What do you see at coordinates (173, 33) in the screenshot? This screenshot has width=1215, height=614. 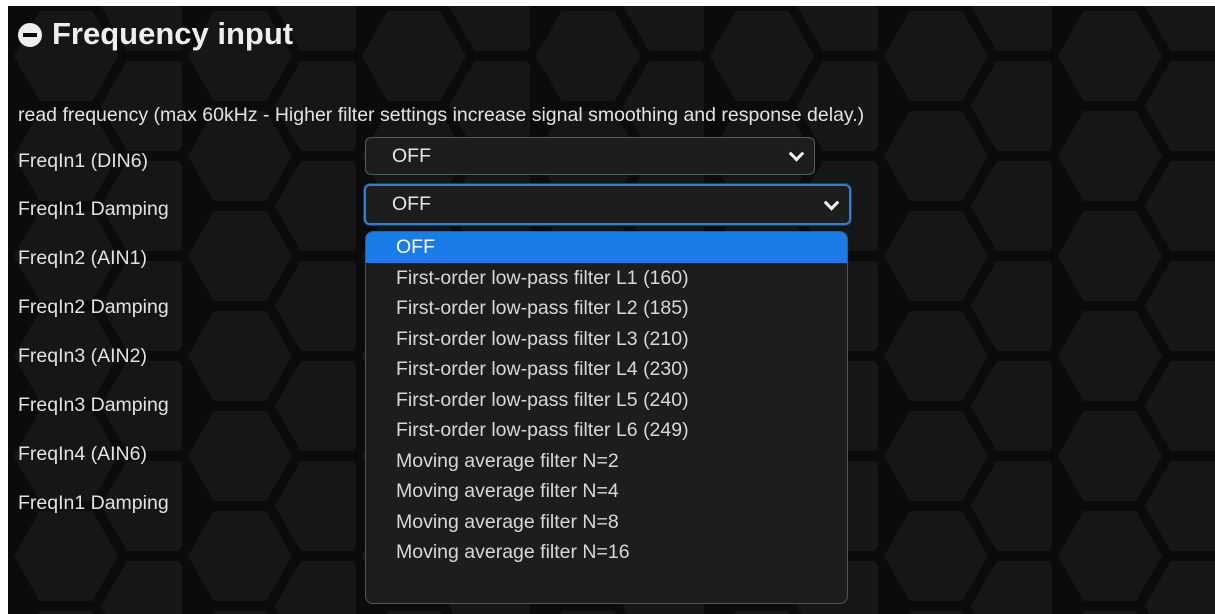 I see `section-title: Frequency input` at bounding box center [173, 33].